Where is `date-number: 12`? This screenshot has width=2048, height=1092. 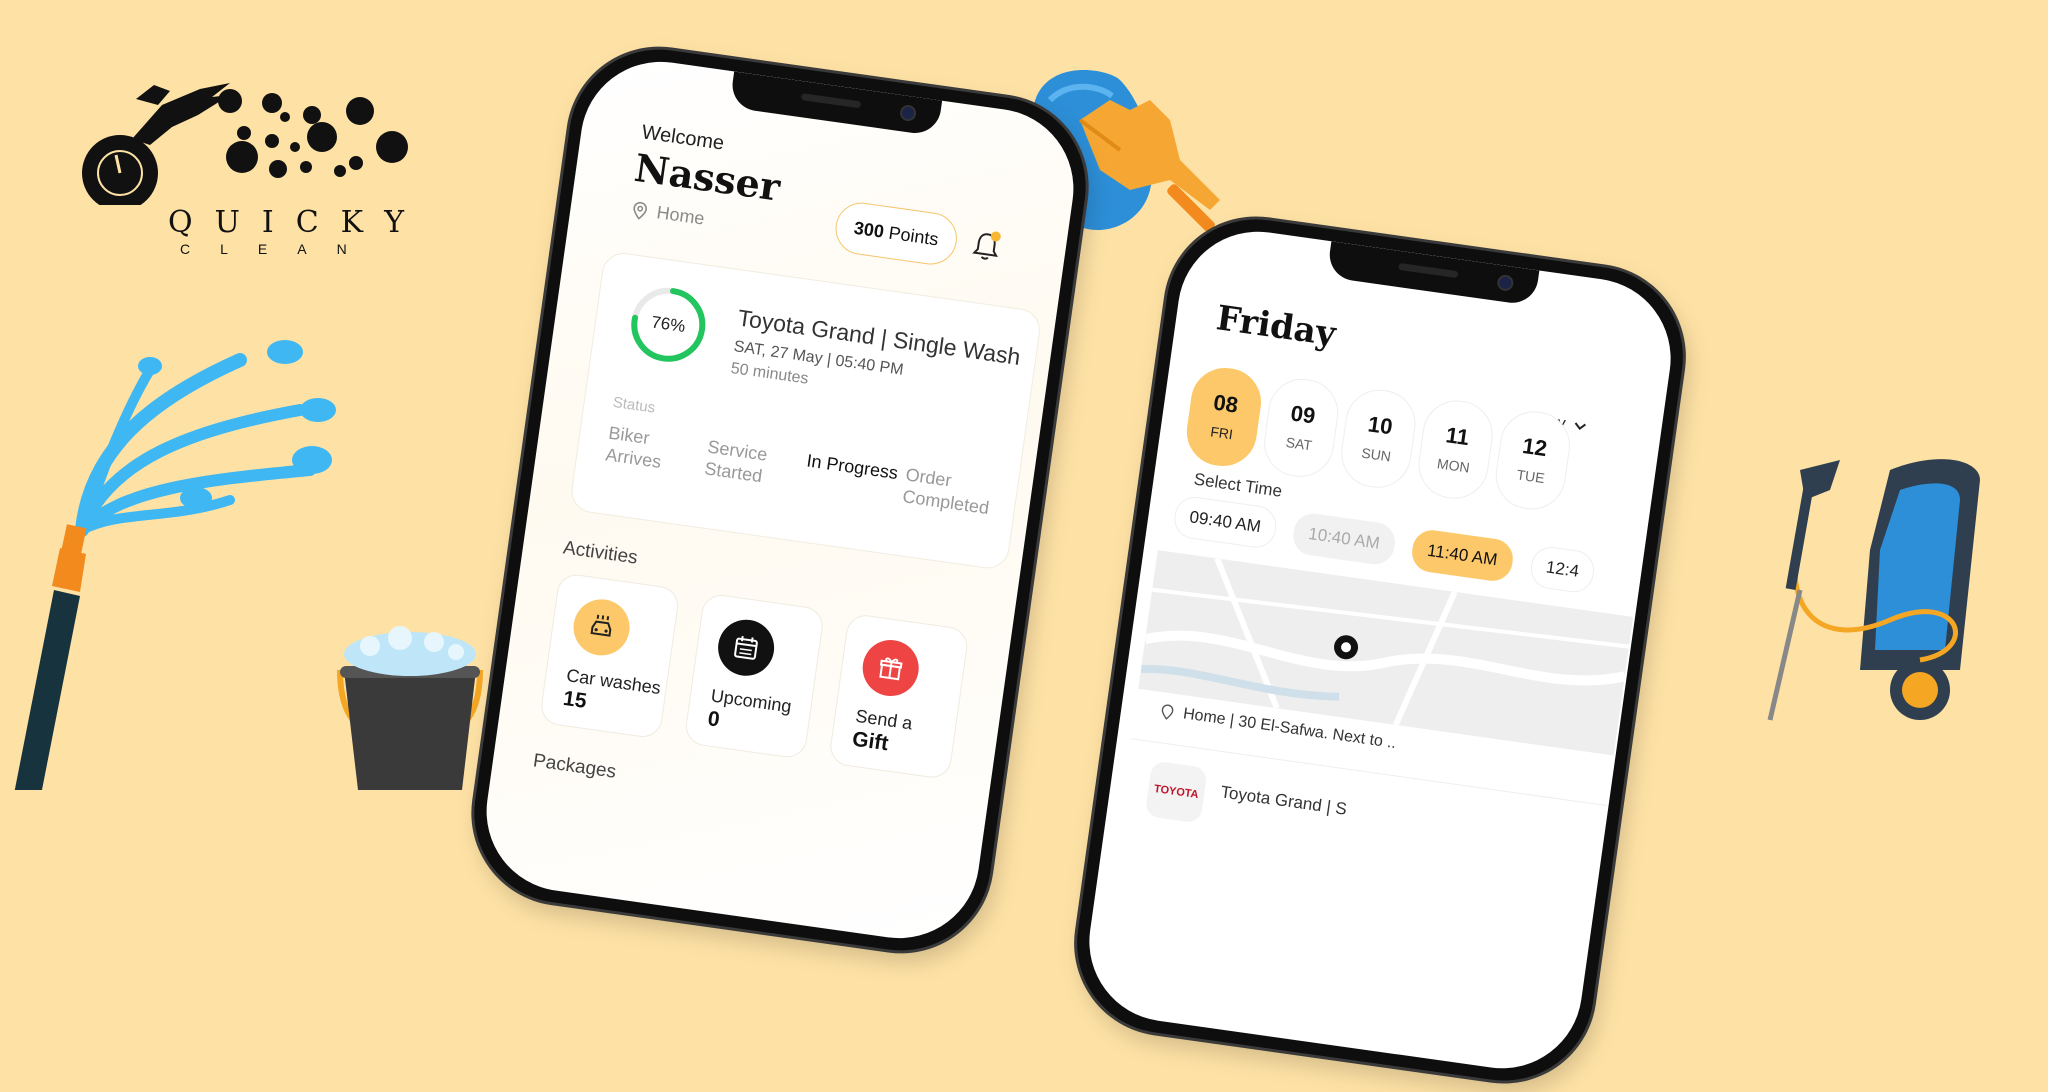 date-number: 12 is located at coordinates (1534, 447).